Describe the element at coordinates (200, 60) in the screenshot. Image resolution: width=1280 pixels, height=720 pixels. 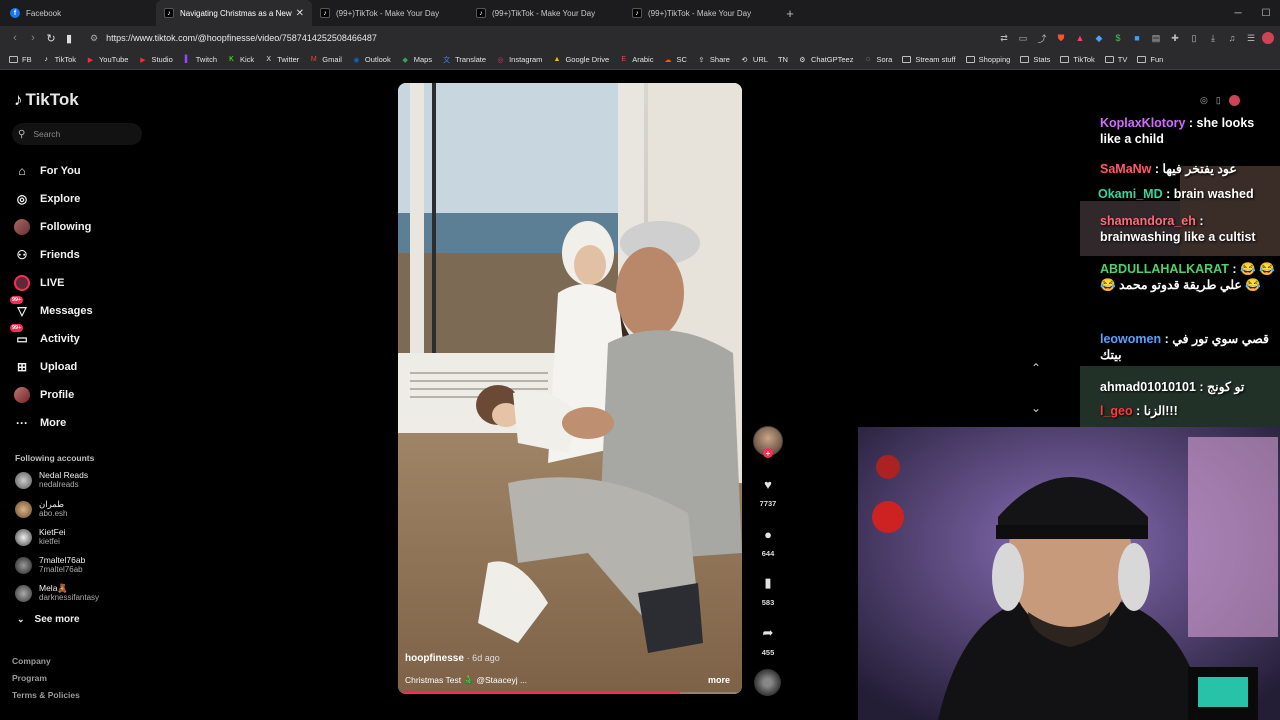
I see `bookmark-item: ▌ Twitch` at that location.